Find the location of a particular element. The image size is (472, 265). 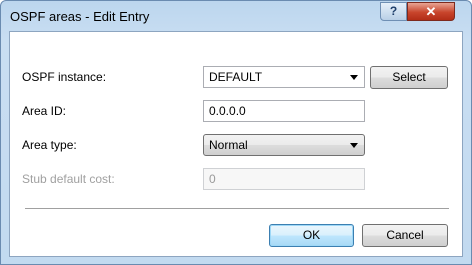

ospf-instance-value: DEFAULT is located at coordinates (236, 77).